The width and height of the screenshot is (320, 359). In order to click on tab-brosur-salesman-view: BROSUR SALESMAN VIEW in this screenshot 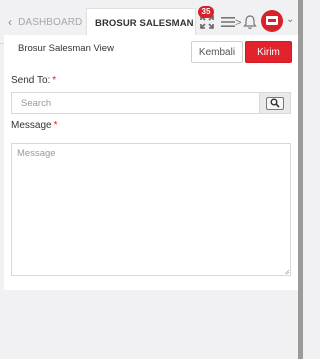, I will do `click(141, 23)`.